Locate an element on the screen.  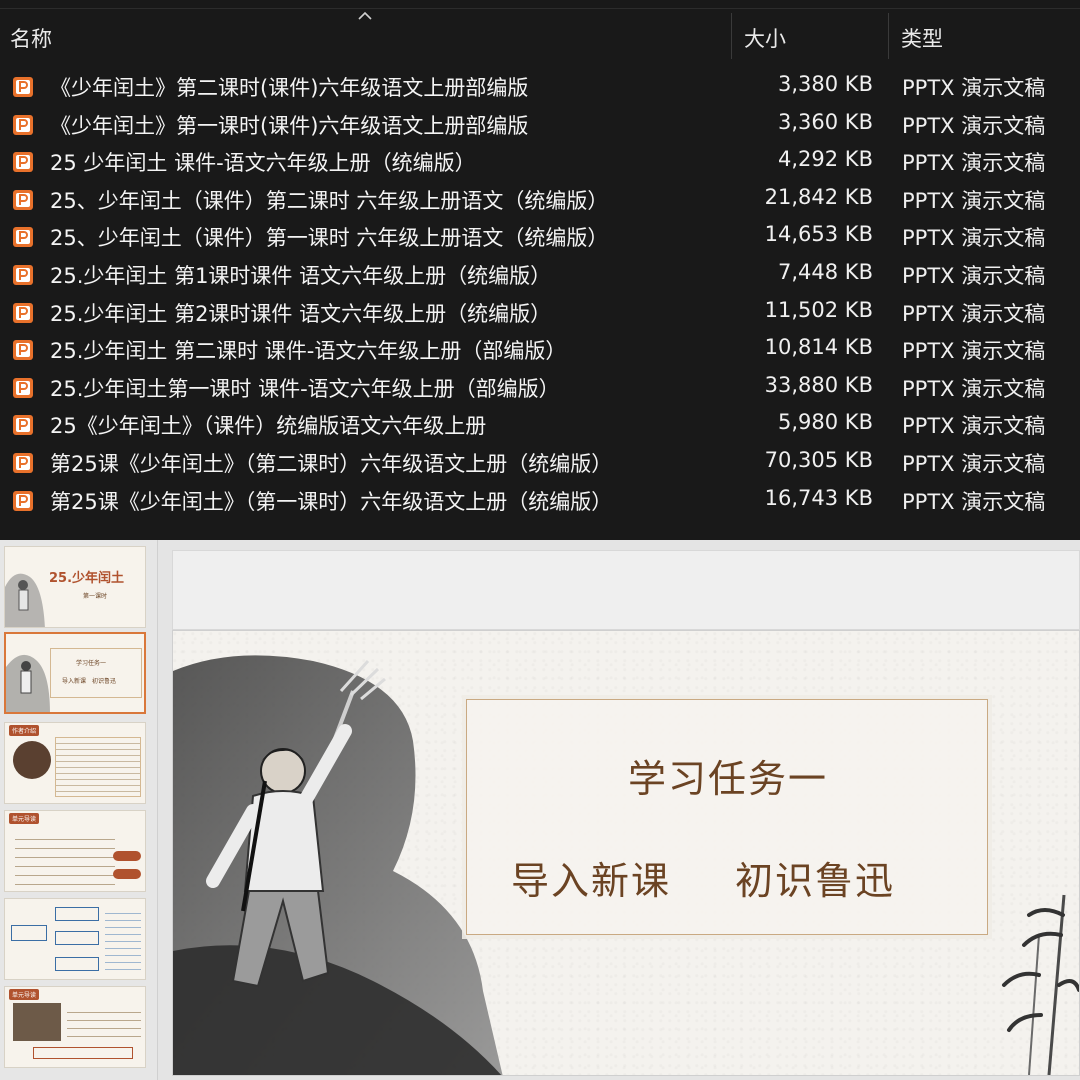
file-size: 7,448 KB is located at coordinates (825, 272).